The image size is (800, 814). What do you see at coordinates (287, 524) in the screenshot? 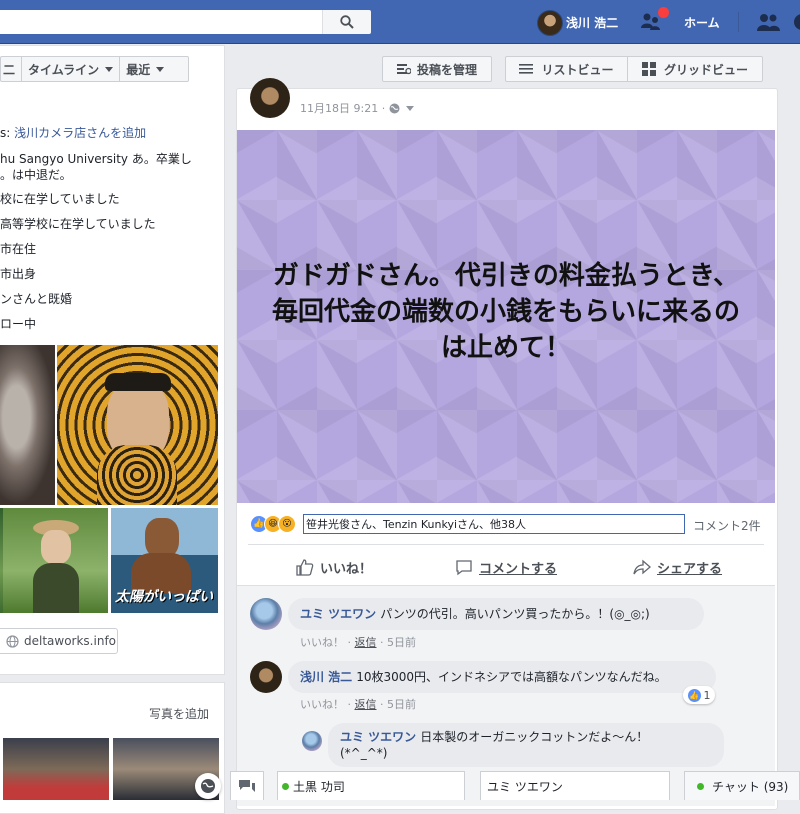
I see `wow-reaction-icon: 😮` at bounding box center [287, 524].